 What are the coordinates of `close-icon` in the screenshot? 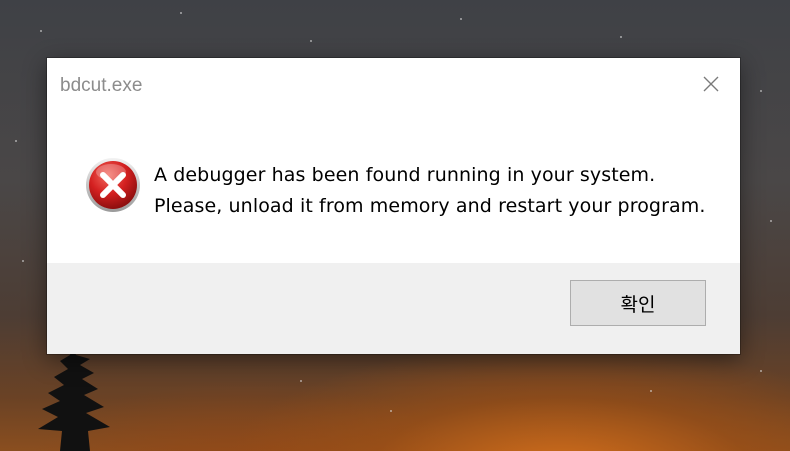 It's located at (711, 84).